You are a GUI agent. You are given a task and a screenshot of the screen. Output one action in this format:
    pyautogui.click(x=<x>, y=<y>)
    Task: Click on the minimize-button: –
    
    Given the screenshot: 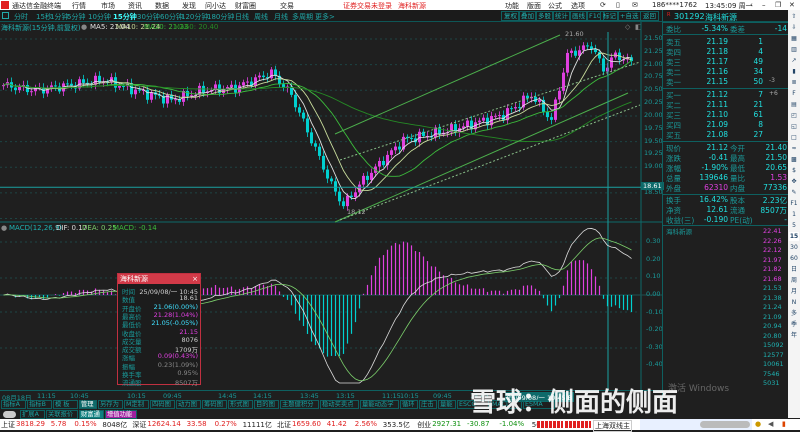 What is the action you would take?
    pyautogui.click(x=764, y=5)
    